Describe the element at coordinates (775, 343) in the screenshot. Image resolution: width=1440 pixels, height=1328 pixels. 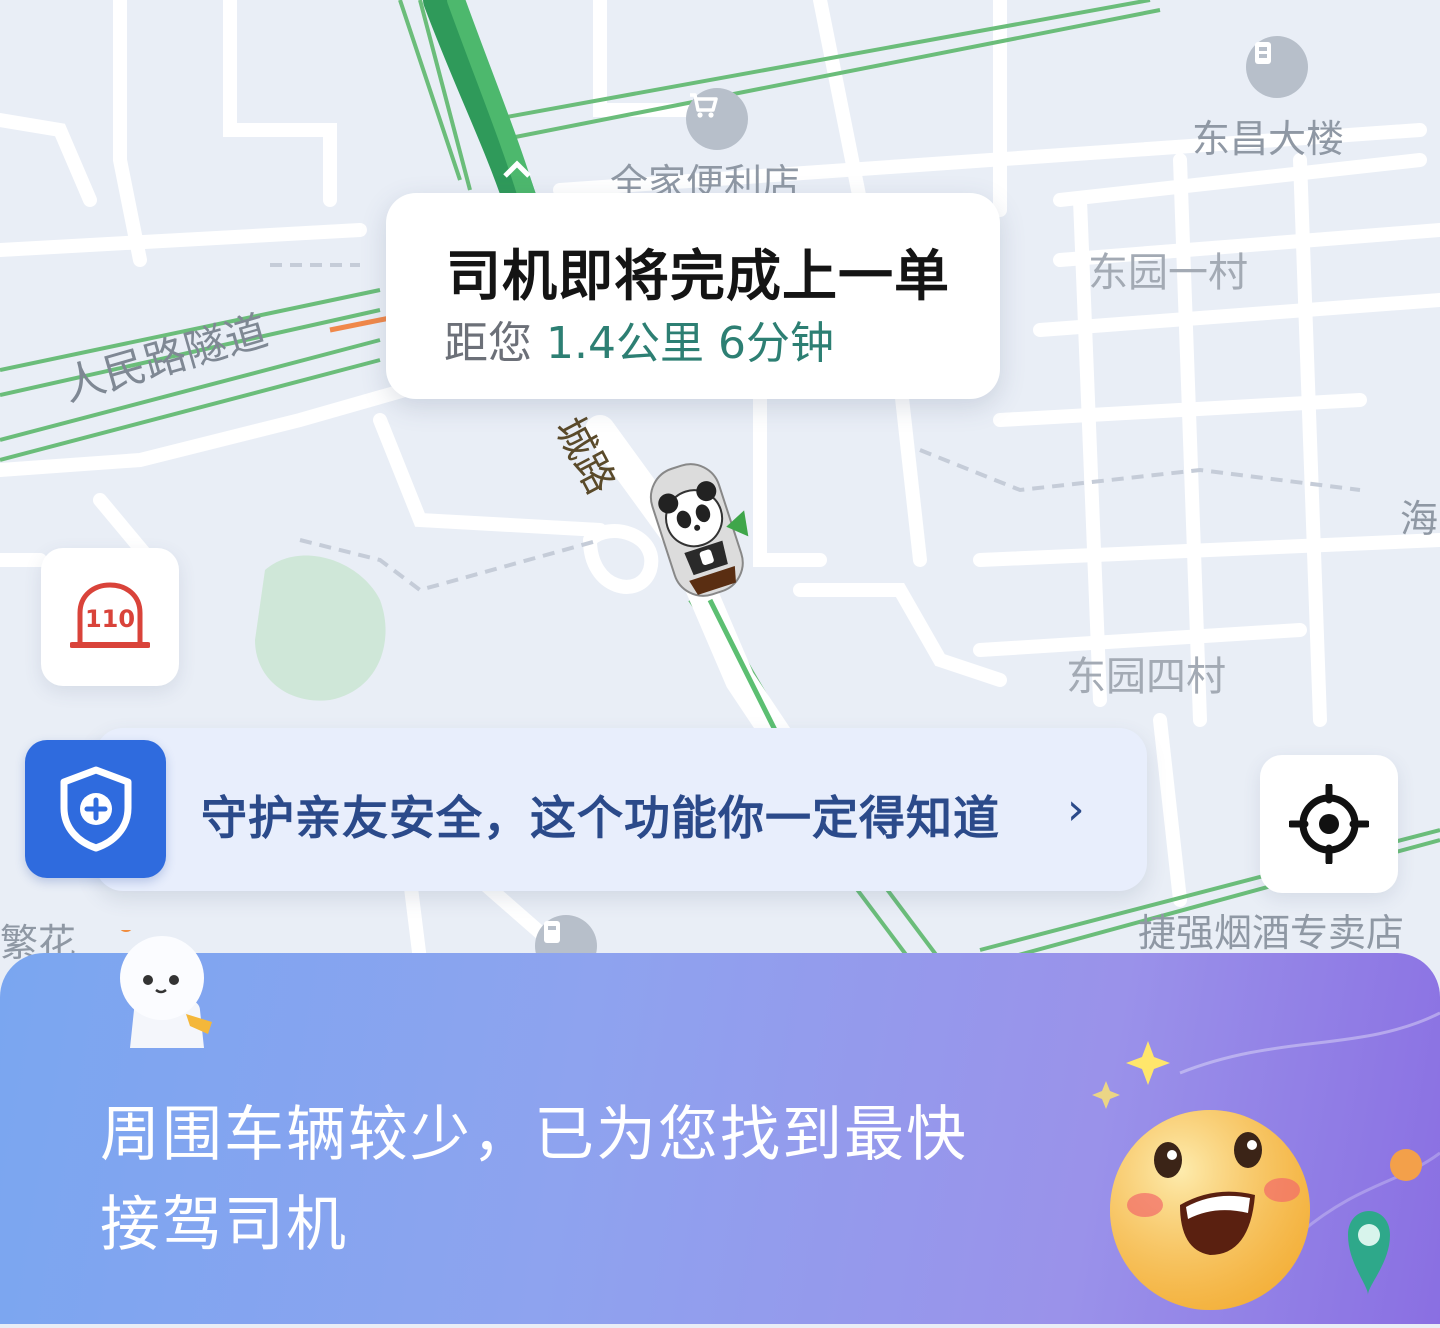
I see `eta-value: 6分钟` at that location.